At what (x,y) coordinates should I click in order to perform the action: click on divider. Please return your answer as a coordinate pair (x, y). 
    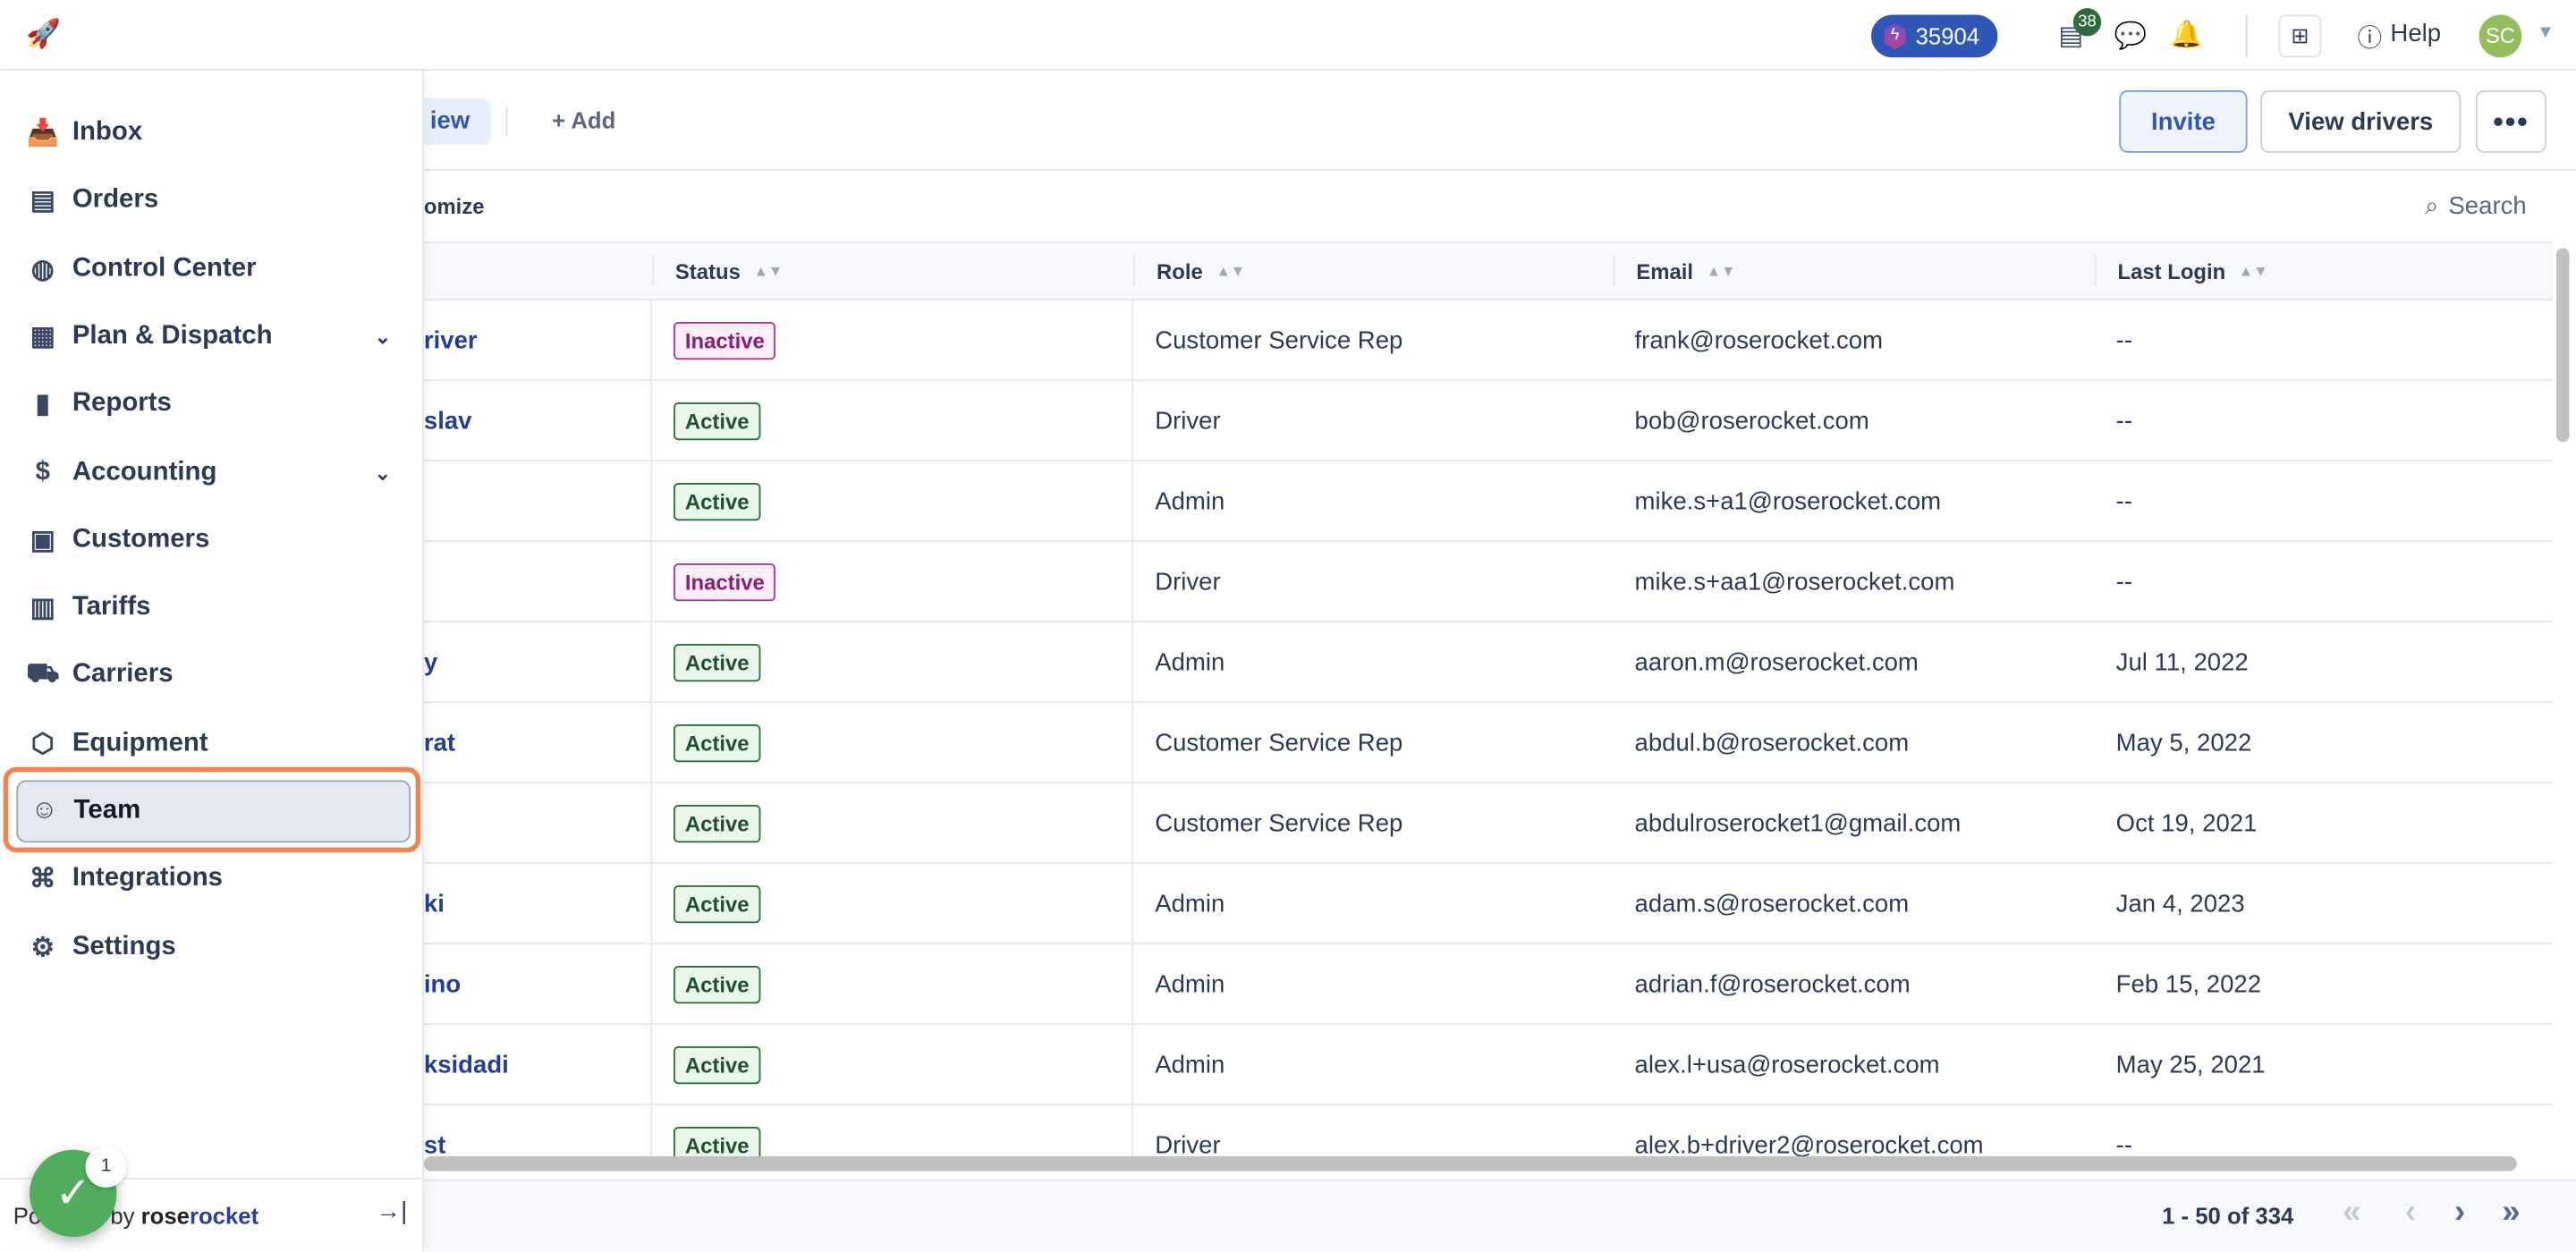
    Looking at the image, I should click on (2246, 36).